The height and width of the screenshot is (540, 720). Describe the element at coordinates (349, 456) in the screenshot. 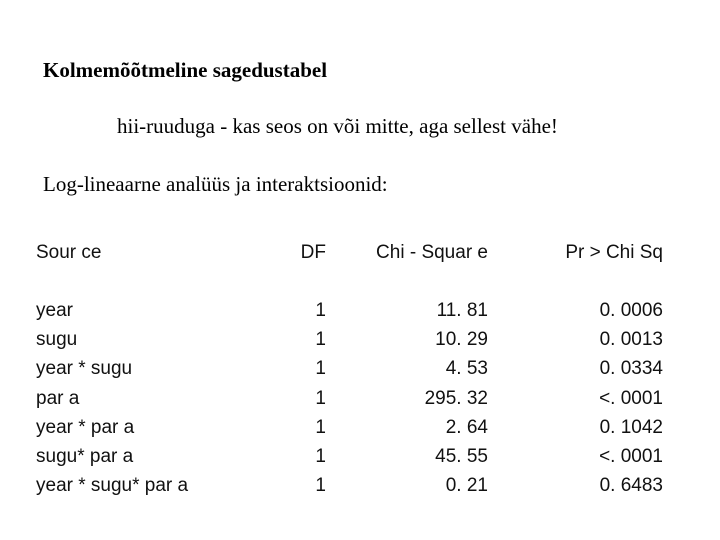

I see `table-row: sugu* par a 1 45. 55 <. 0001` at that location.